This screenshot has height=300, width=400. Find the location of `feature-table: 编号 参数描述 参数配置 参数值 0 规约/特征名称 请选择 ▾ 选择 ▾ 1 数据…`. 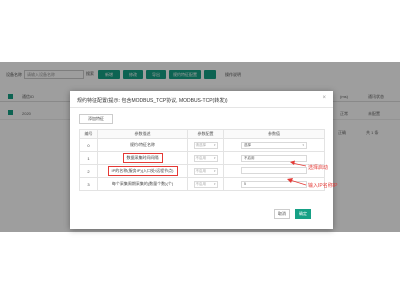

feature-table: 编号 参数描述 参数配置 参数值 0 规约/特征名称 请选择 ▾ 选择 ▾ 1 数据… is located at coordinates (202, 160).